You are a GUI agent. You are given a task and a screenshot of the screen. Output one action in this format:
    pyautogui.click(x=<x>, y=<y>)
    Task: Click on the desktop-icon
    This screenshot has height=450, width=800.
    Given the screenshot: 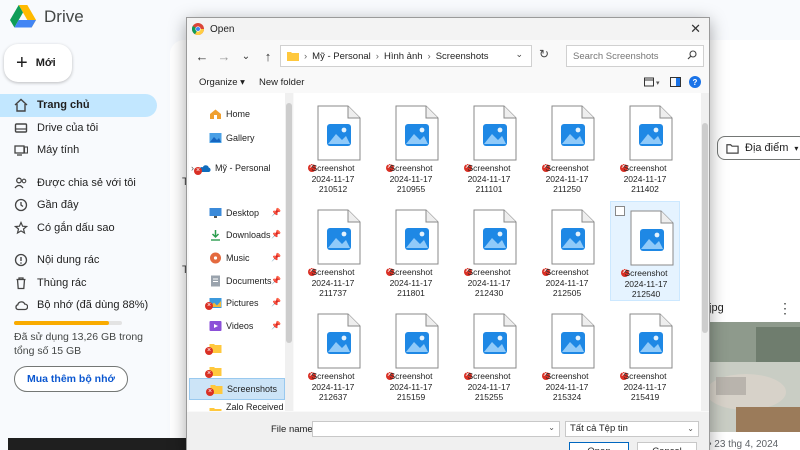 What is the action you would take?
    pyautogui.click(x=215, y=213)
    